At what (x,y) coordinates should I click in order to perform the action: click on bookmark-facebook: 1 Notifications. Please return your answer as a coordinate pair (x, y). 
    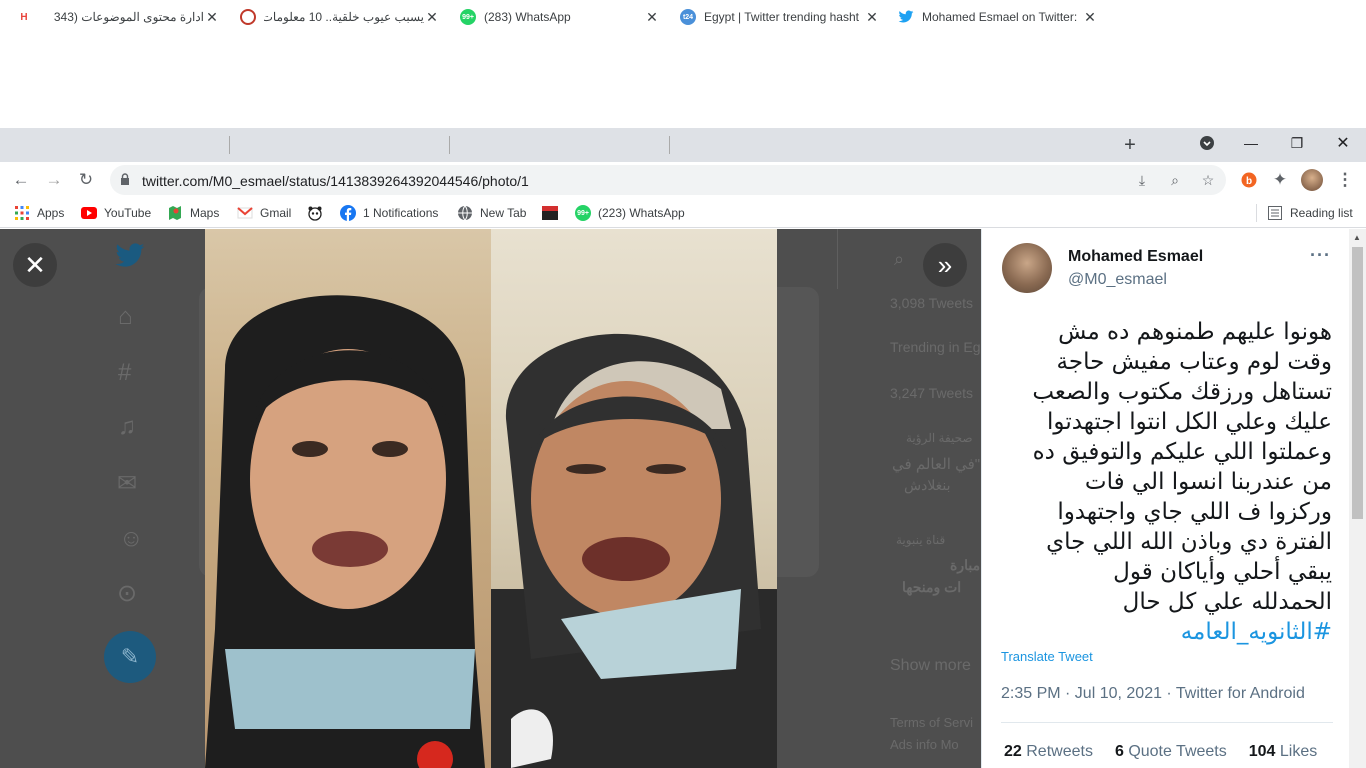
    Looking at the image, I should click on (389, 213).